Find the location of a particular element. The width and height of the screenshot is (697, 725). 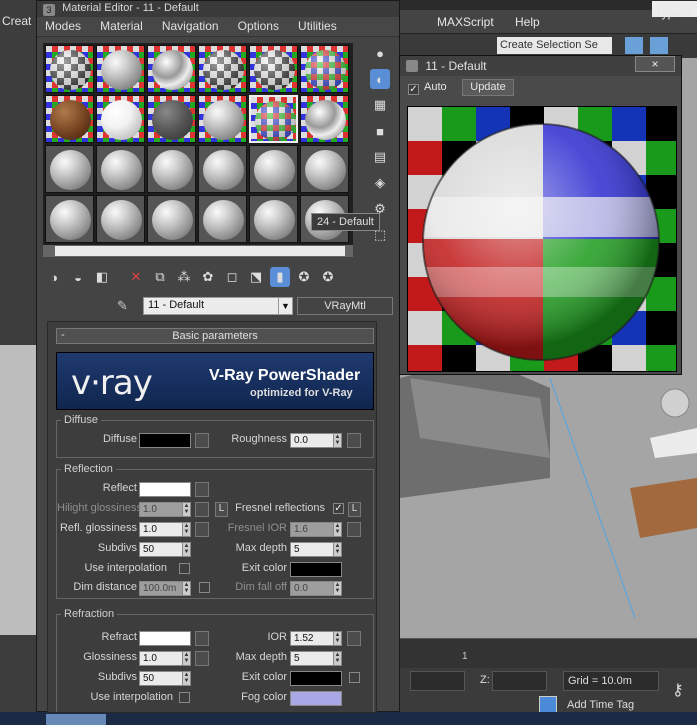

refraction-max-depth-spinner: 5 ▲ ▼ is located at coordinates (316, 658).